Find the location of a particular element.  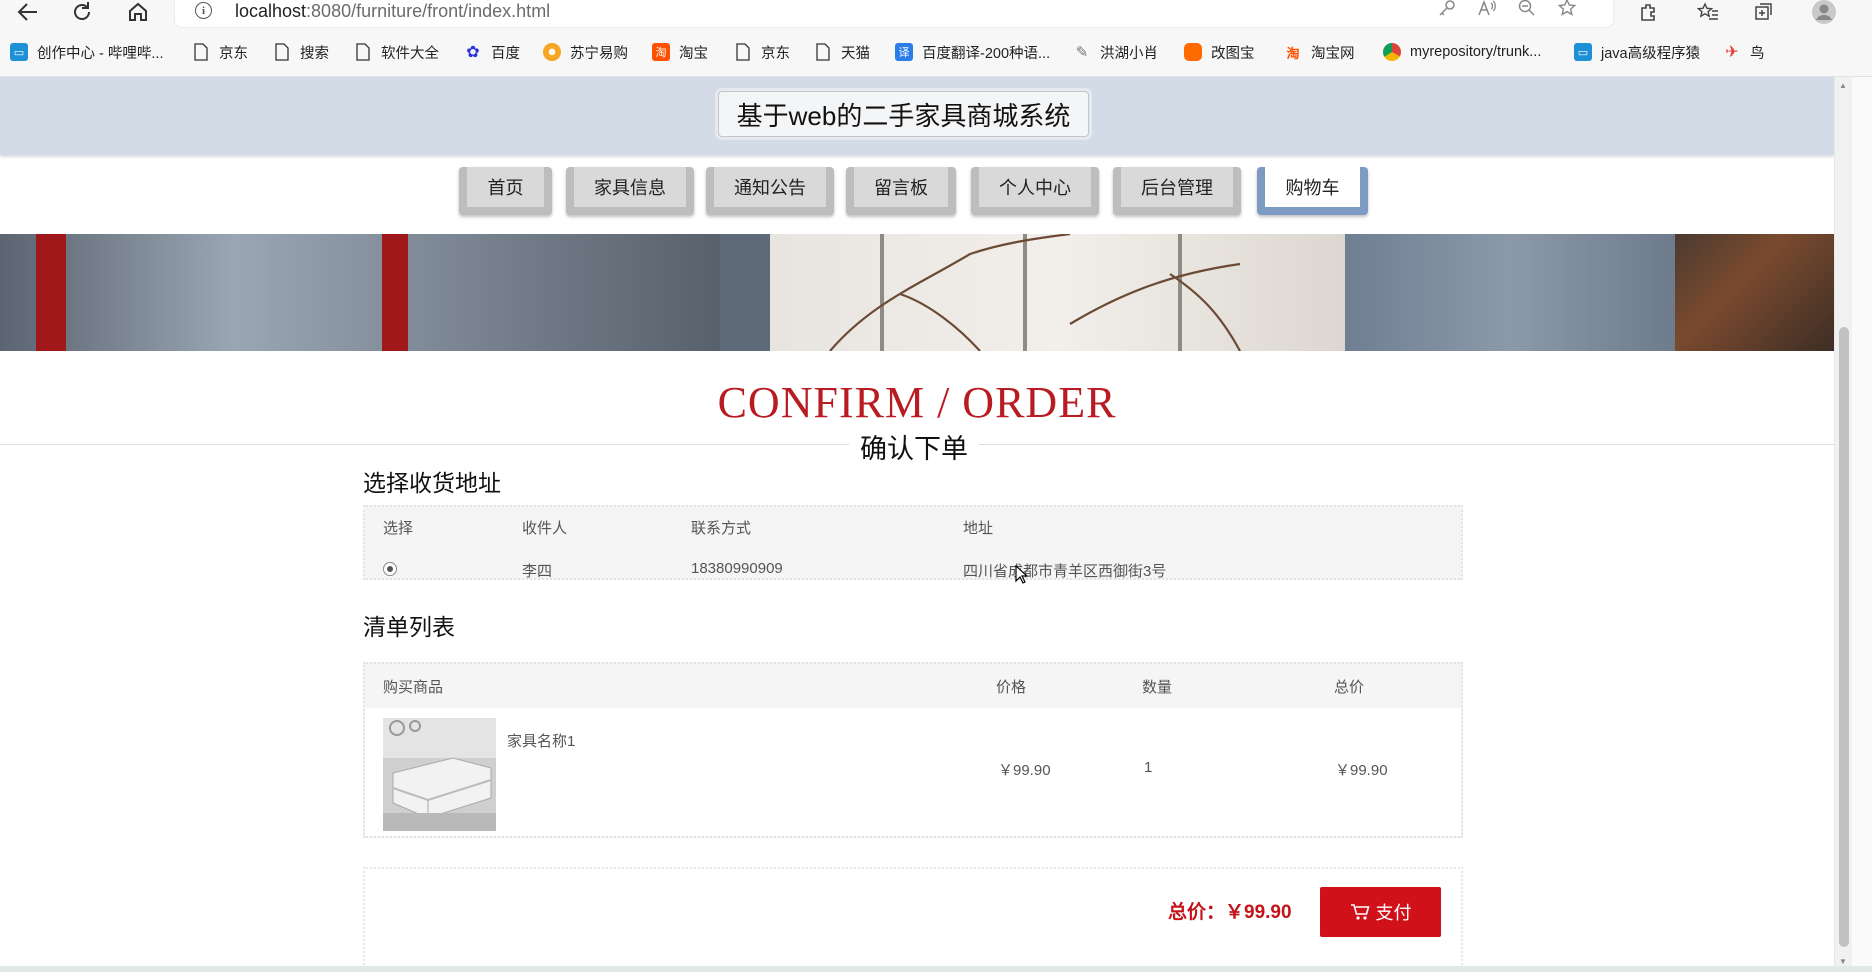

product-quantity: 1 is located at coordinates (1148, 767).